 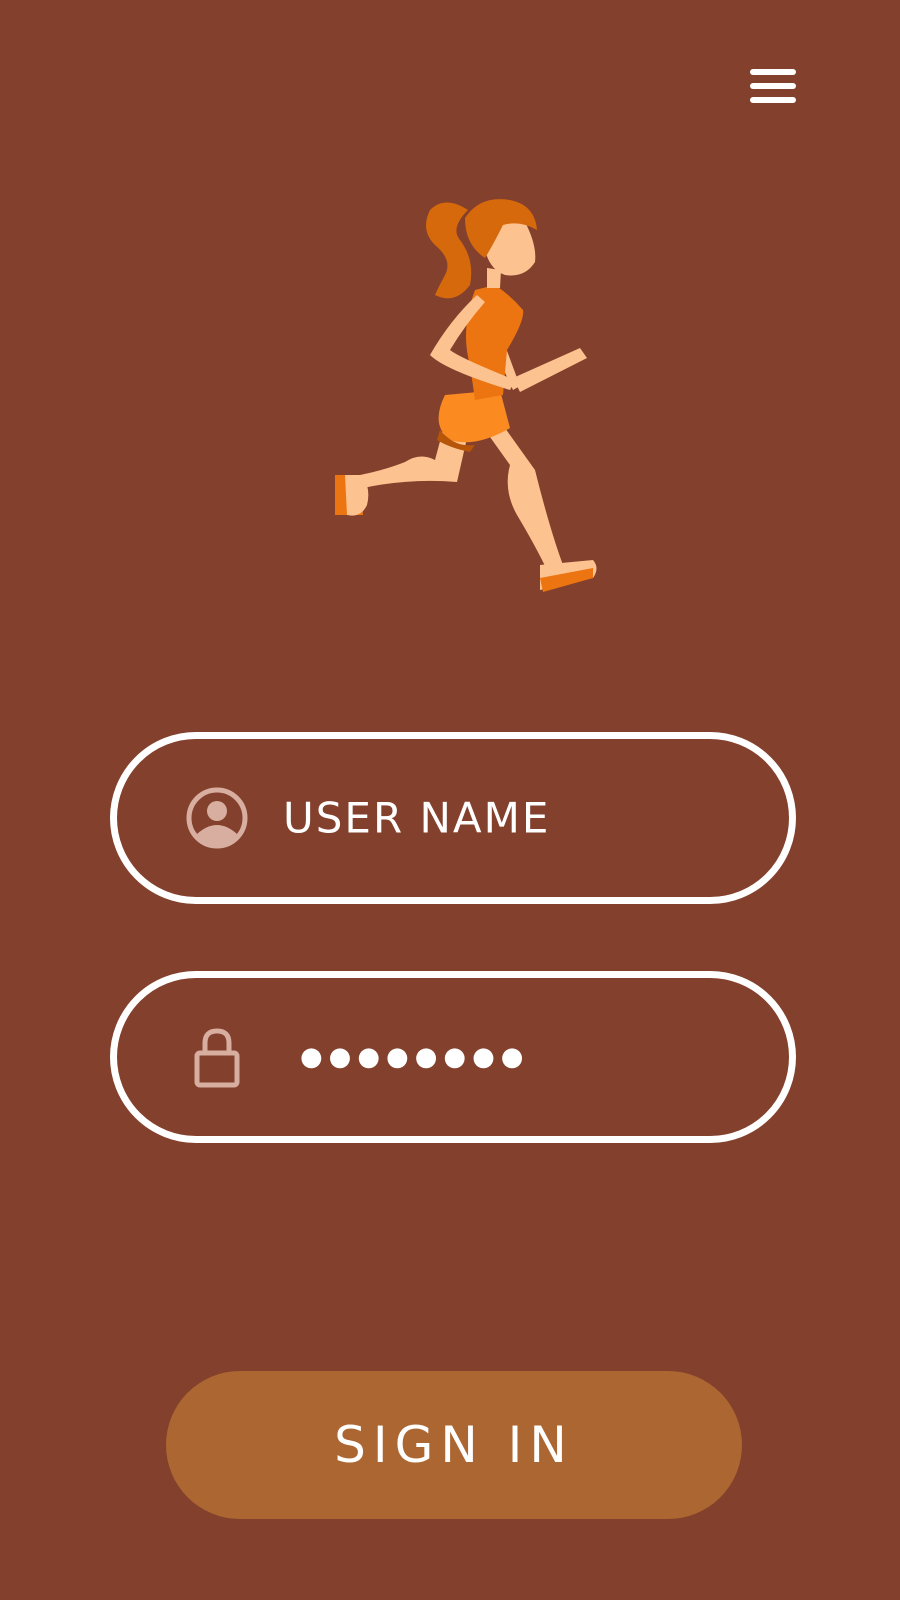 What do you see at coordinates (415, 1057) in the screenshot?
I see `password-masked-value: ●●●●●●●●` at bounding box center [415, 1057].